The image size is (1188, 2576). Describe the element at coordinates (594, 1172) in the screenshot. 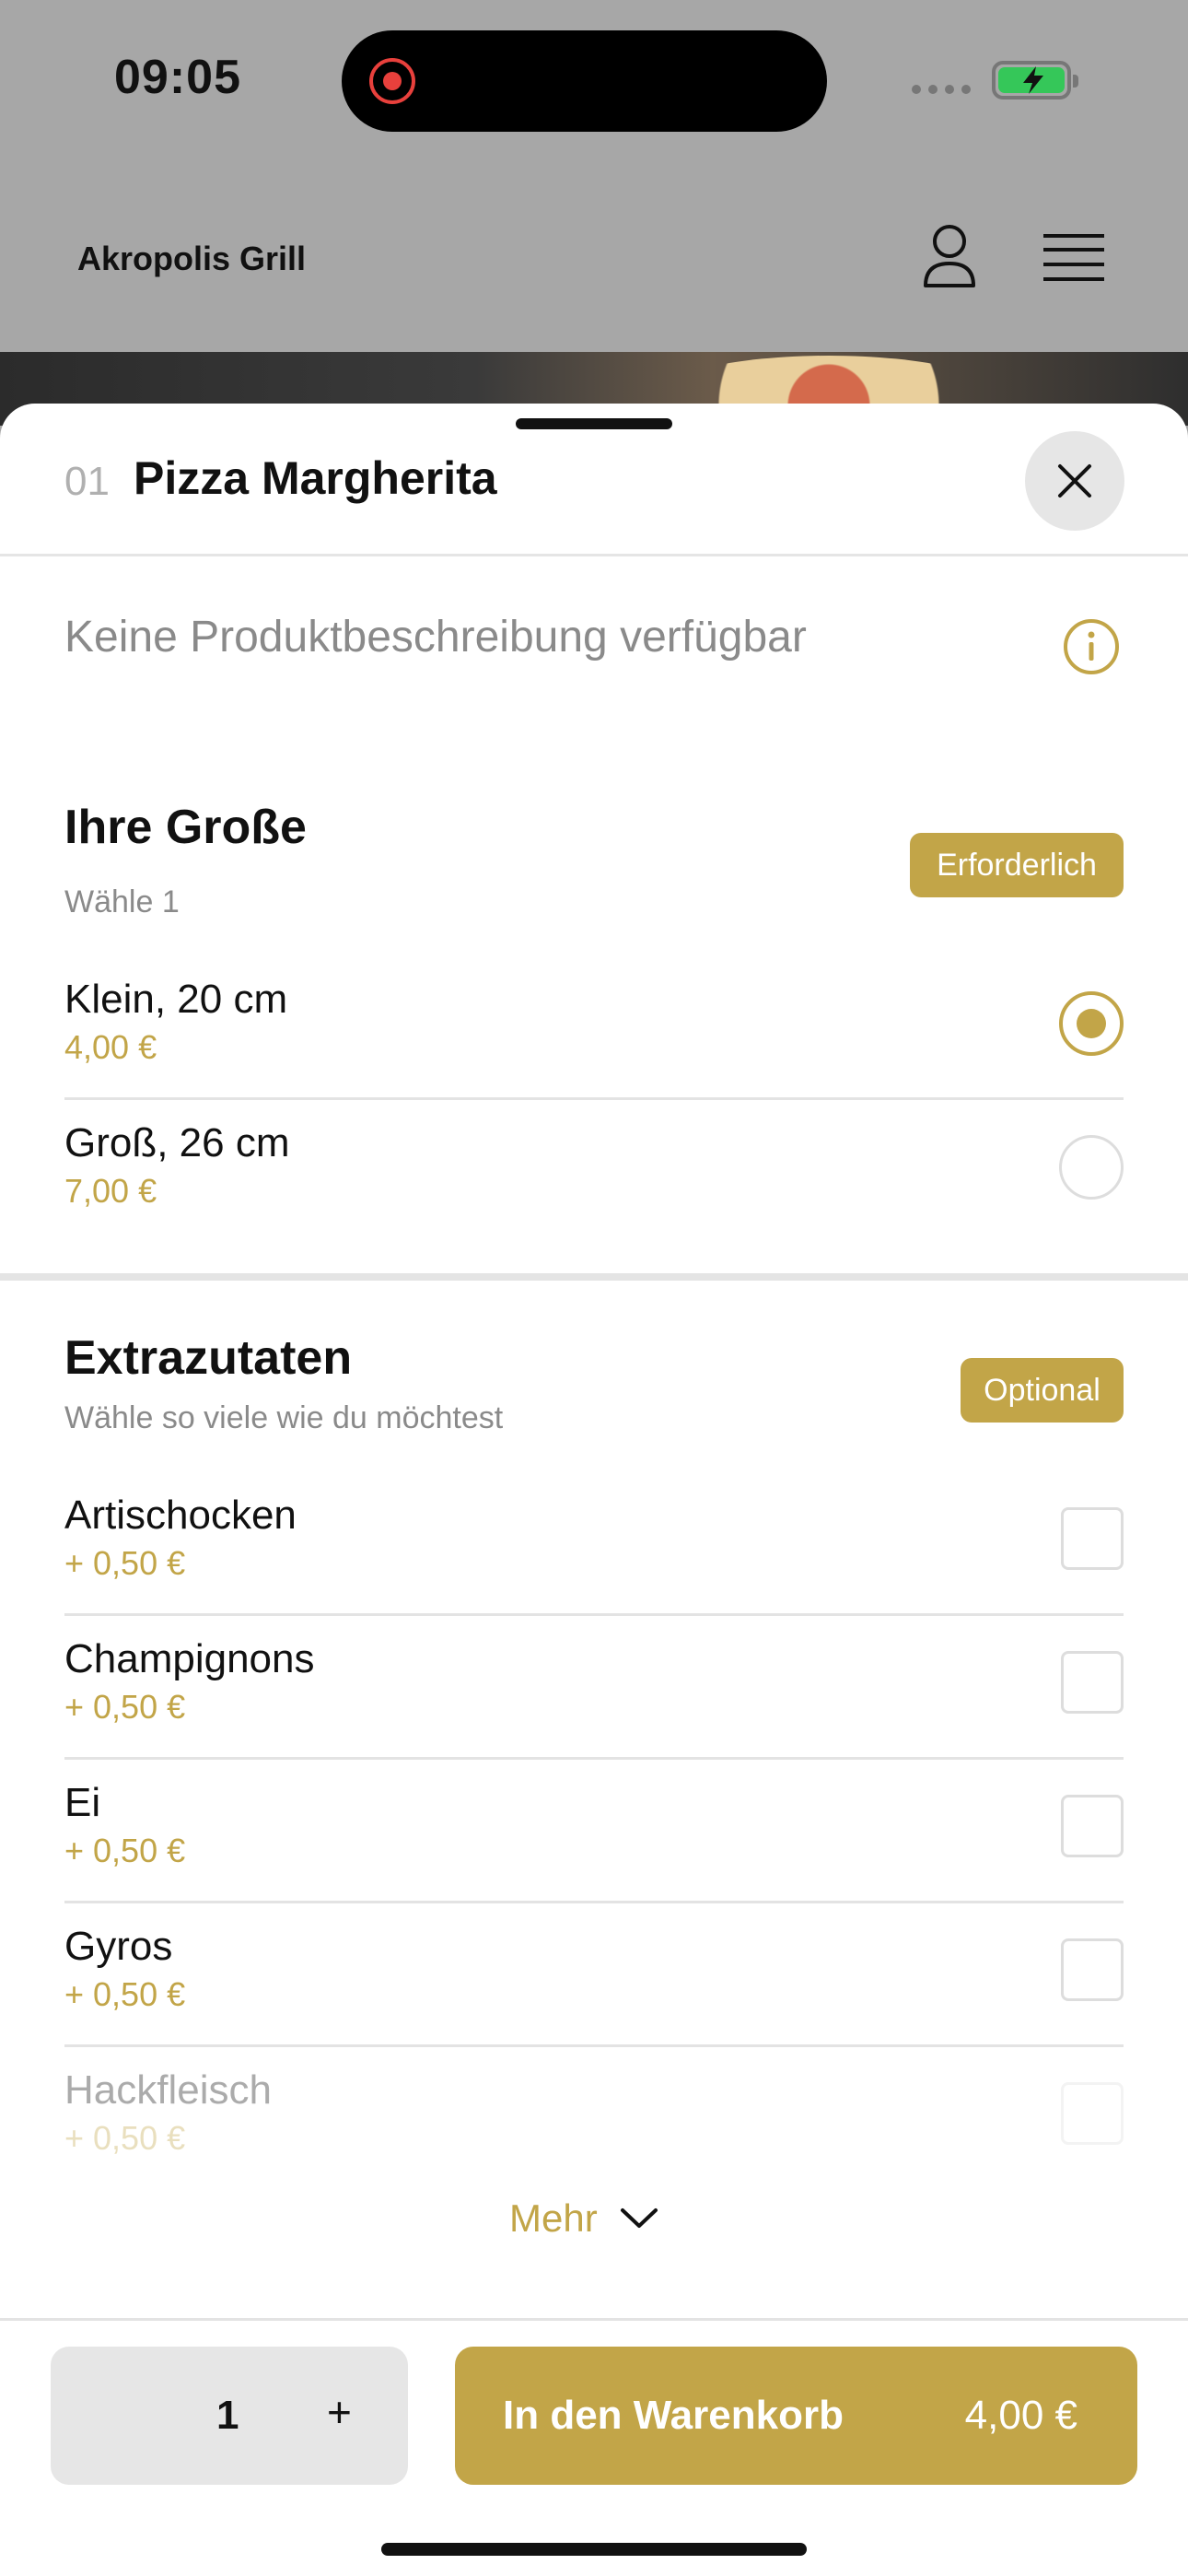

I see `size-option-large: Groß, 26 cm 7,00 €` at that location.